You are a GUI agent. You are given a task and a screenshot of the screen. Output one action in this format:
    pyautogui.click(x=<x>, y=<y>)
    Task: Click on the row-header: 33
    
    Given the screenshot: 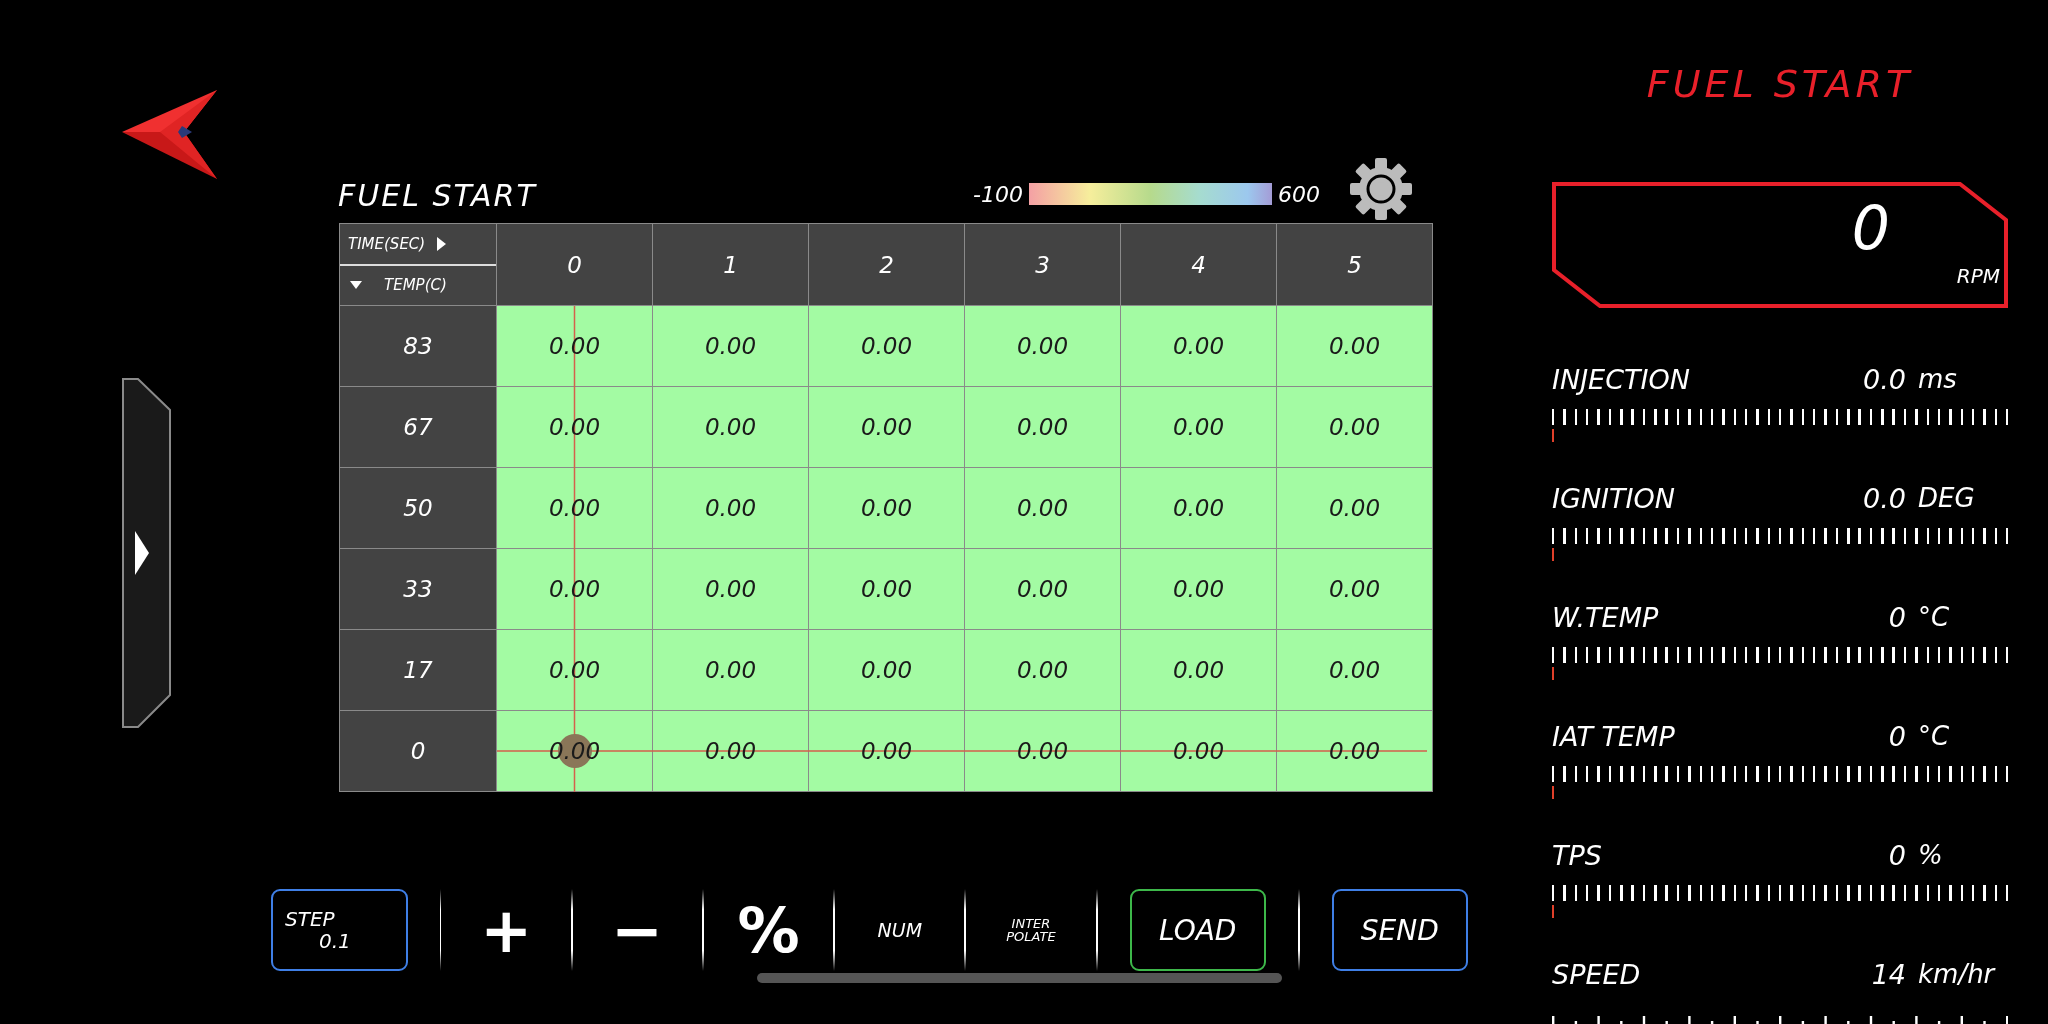 What is the action you would take?
    pyautogui.click(x=418, y=589)
    